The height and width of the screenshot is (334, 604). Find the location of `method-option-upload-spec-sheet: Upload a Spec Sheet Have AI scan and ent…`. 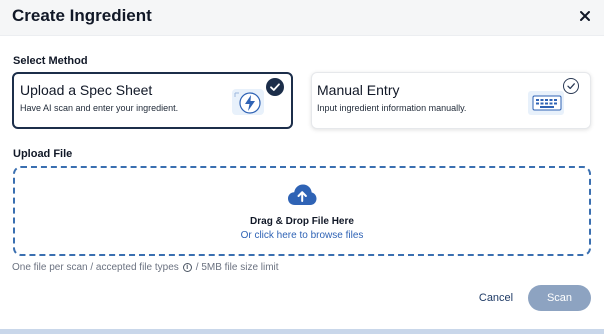

method-option-upload-spec-sheet: Upload a Spec Sheet Have AI scan and ent… is located at coordinates (152, 100).